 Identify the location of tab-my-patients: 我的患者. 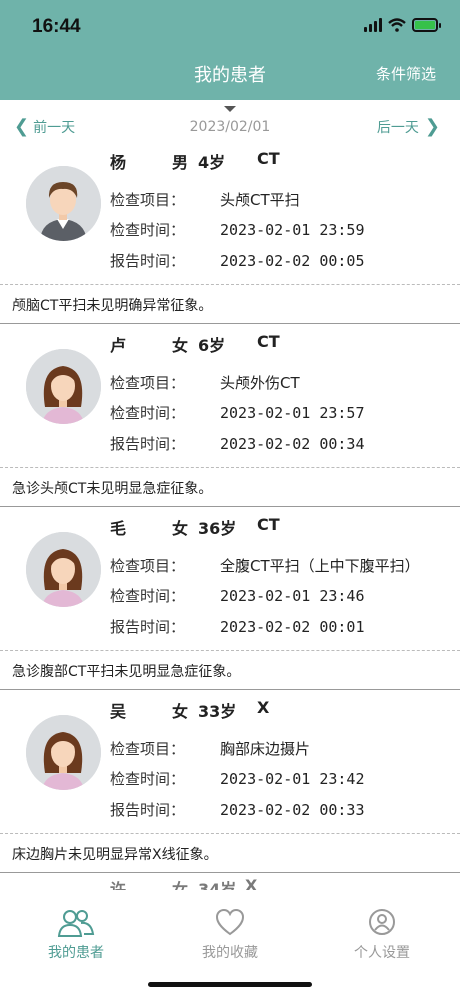
(76, 935).